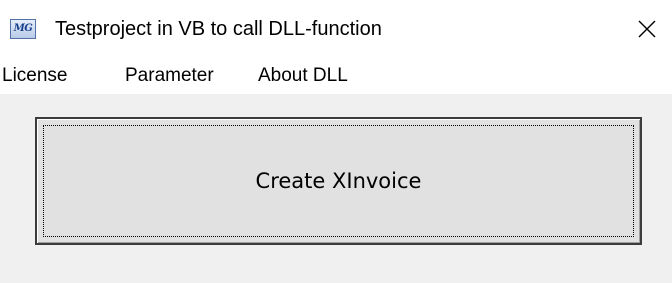 The width and height of the screenshot is (672, 283). I want to click on close-icon, so click(647, 28).